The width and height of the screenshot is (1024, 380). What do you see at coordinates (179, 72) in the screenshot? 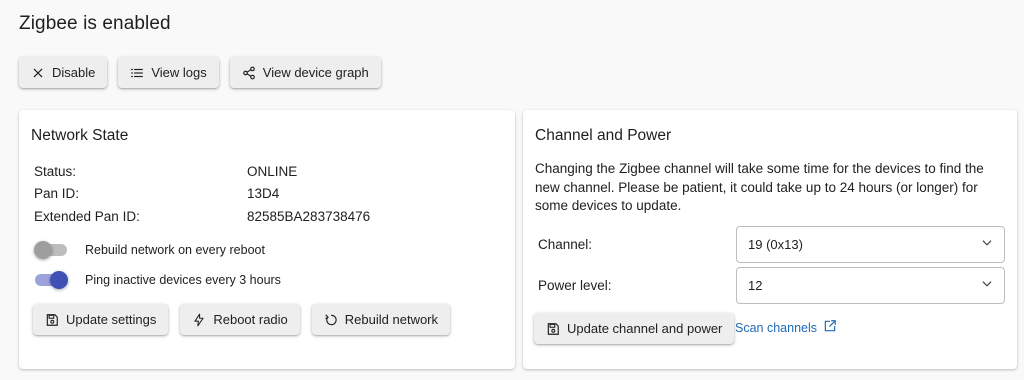
I see `view-logs-button-label: View logs` at bounding box center [179, 72].